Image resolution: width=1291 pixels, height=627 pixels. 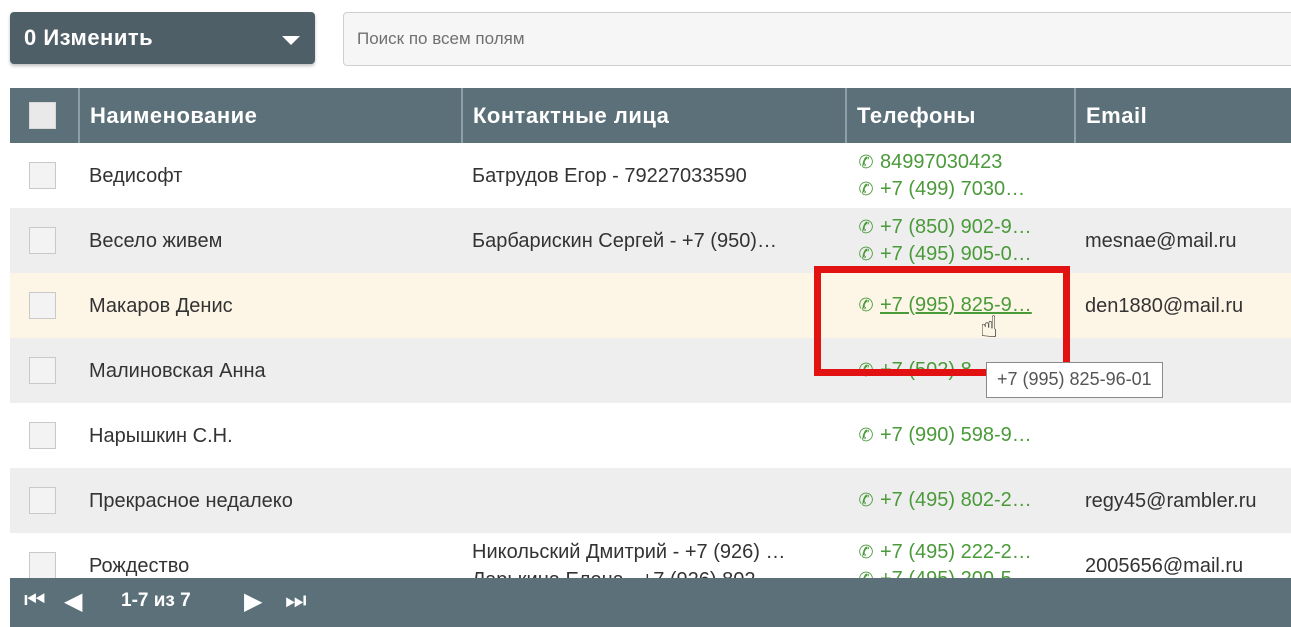 What do you see at coordinates (1161, 240) in the screenshot?
I see `email-cell: mesnae@mail.ru` at bounding box center [1161, 240].